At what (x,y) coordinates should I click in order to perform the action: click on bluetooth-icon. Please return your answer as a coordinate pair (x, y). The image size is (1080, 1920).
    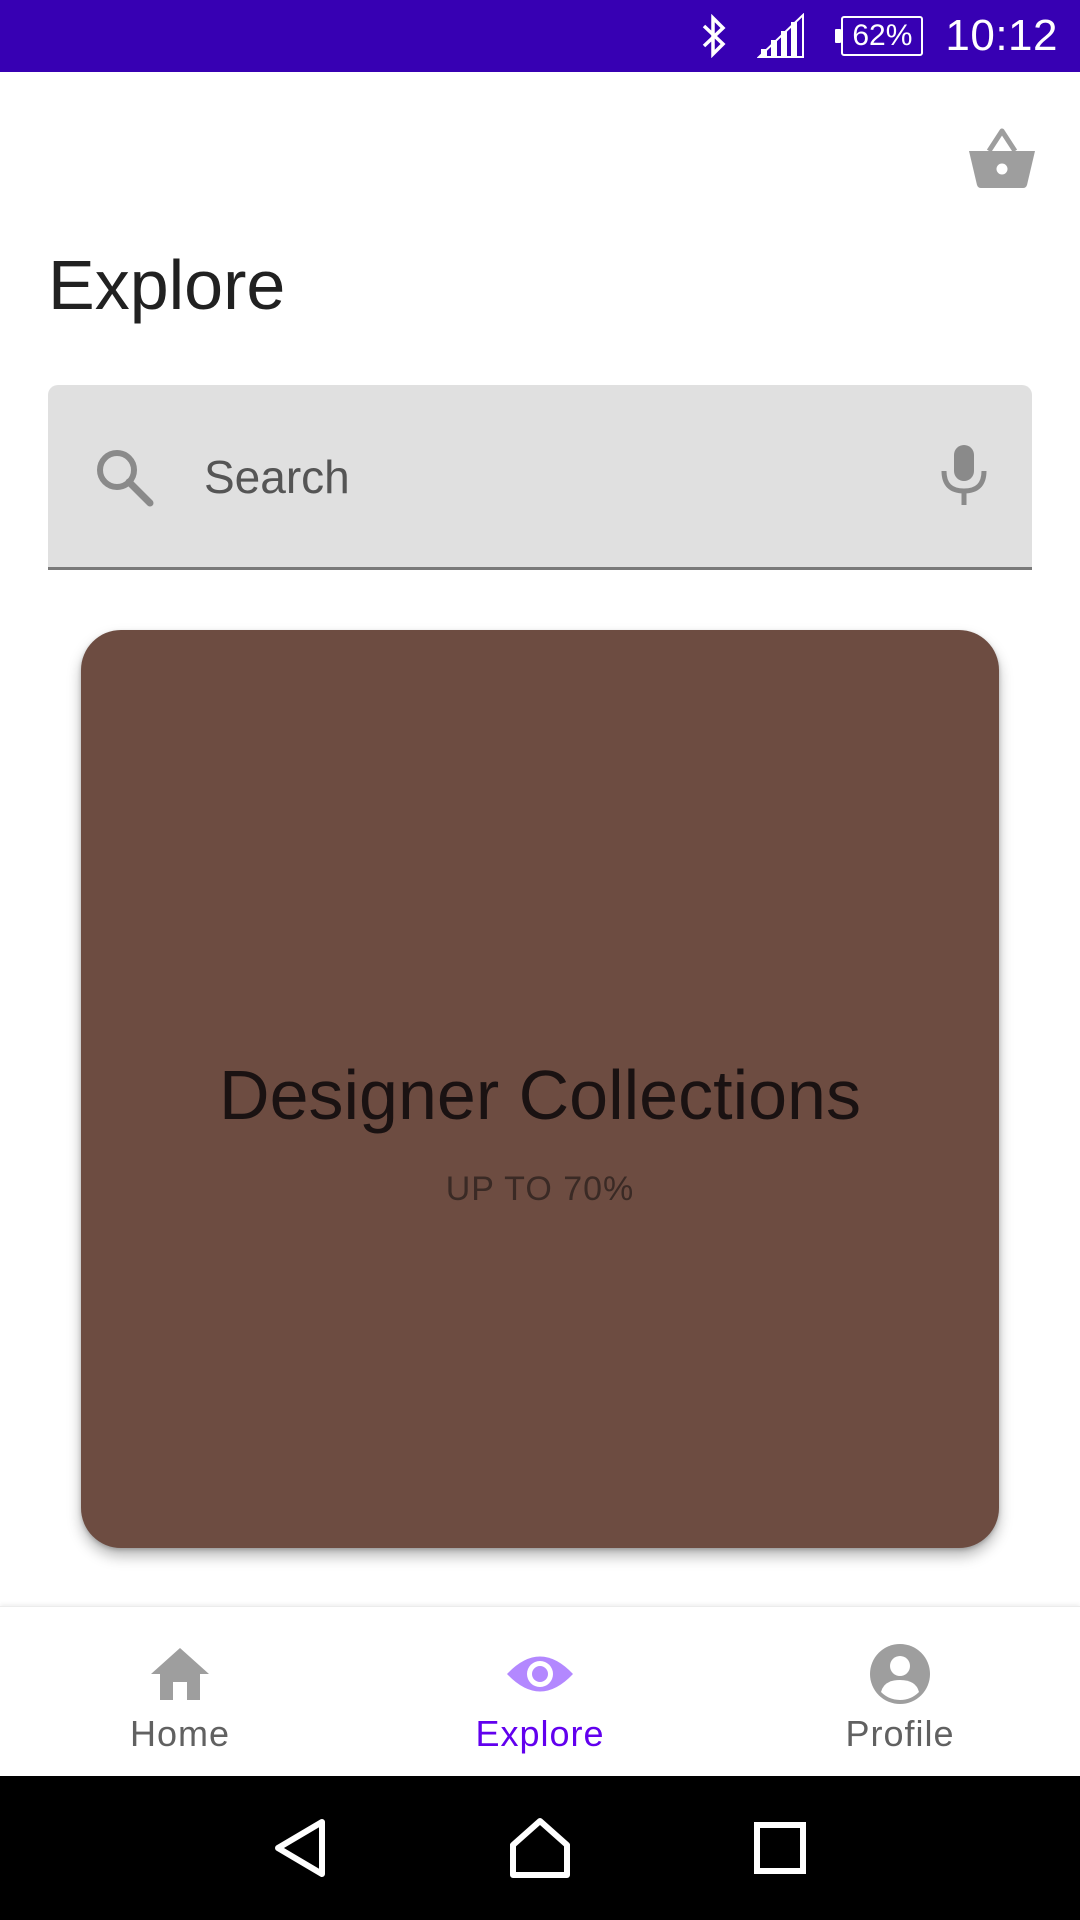
    Looking at the image, I should click on (714, 36).